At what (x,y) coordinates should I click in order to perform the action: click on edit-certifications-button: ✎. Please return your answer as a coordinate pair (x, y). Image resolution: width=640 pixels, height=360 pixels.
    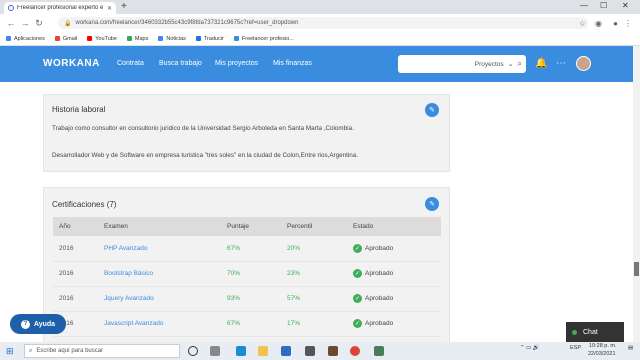
    Looking at the image, I should click on (432, 204).